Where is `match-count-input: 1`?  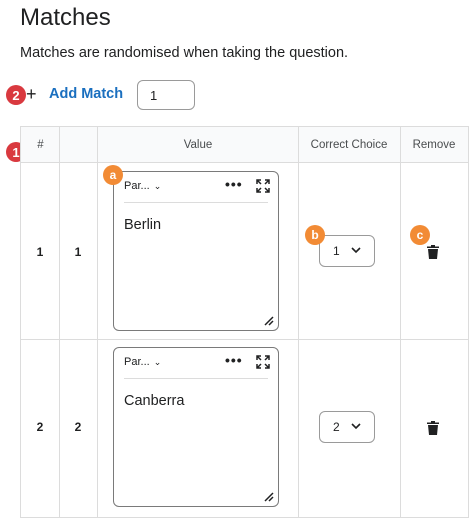
match-count-input: 1 is located at coordinates (166, 95).